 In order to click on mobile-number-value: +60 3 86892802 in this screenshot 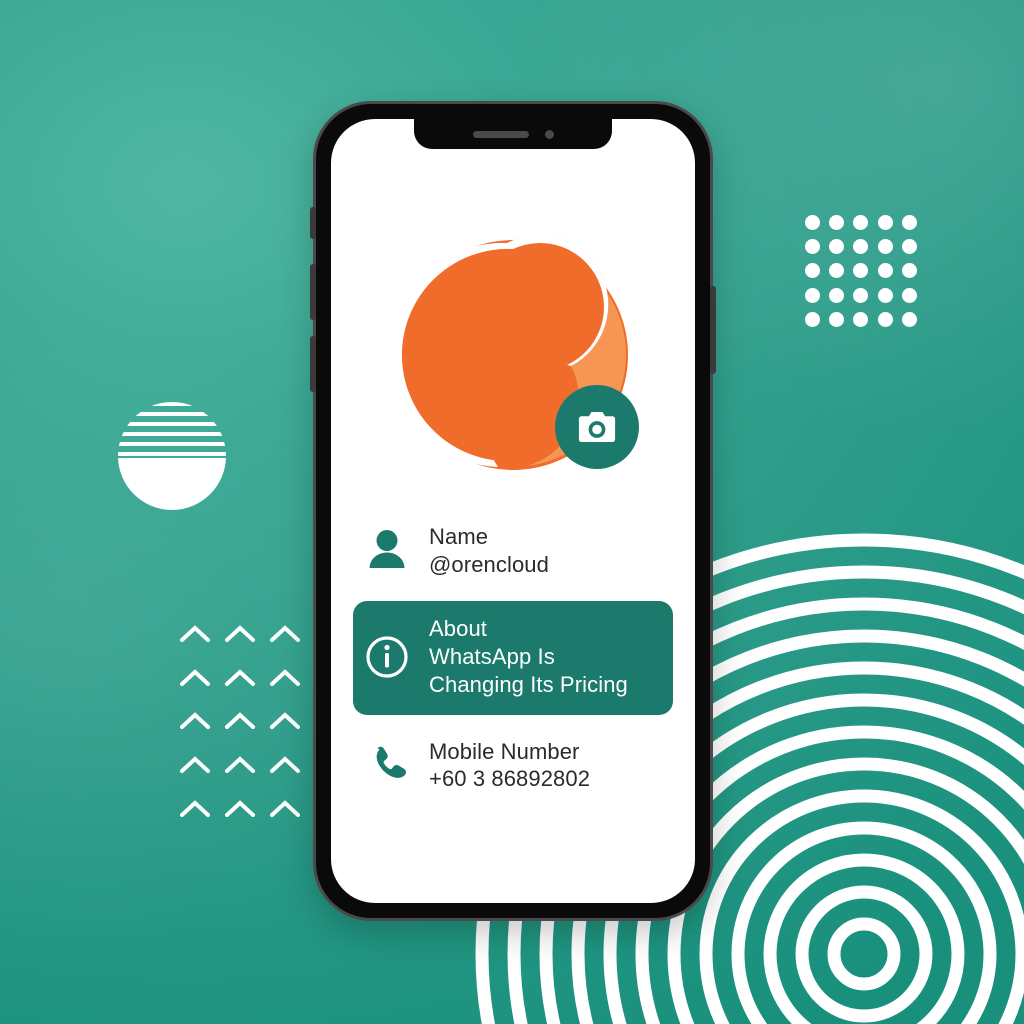, I will do `click(510, 779)`.